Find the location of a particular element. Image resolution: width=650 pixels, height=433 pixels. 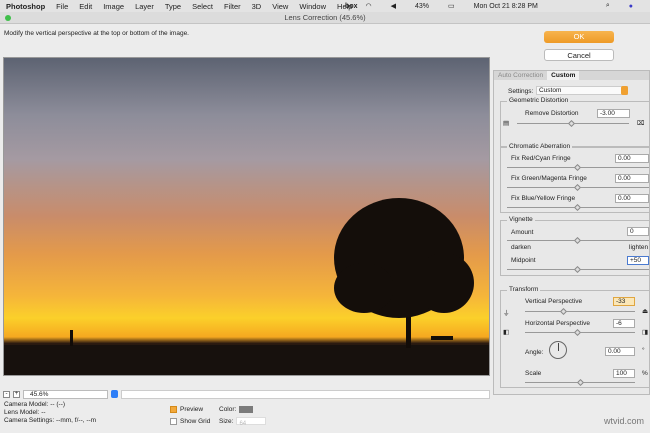

blue-yellow-slider is located at coordinates (578, 207).